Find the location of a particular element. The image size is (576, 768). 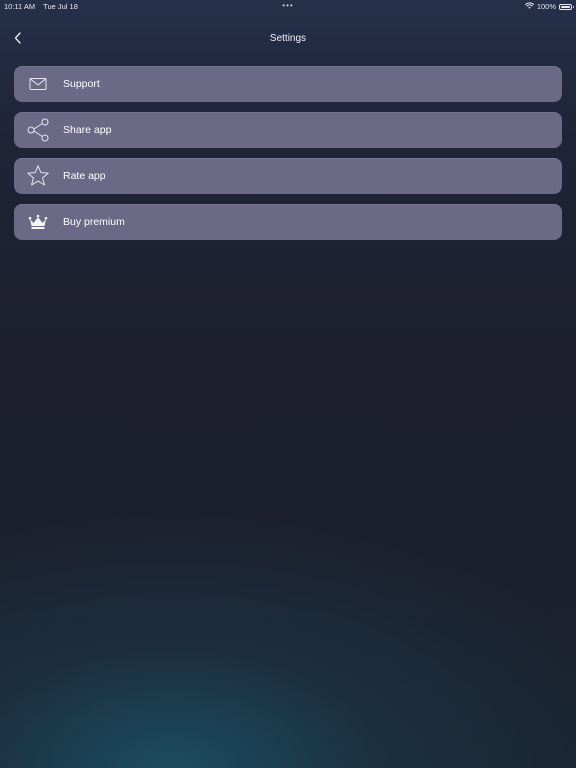

wifi-icon is located at coordinates (529, 6).